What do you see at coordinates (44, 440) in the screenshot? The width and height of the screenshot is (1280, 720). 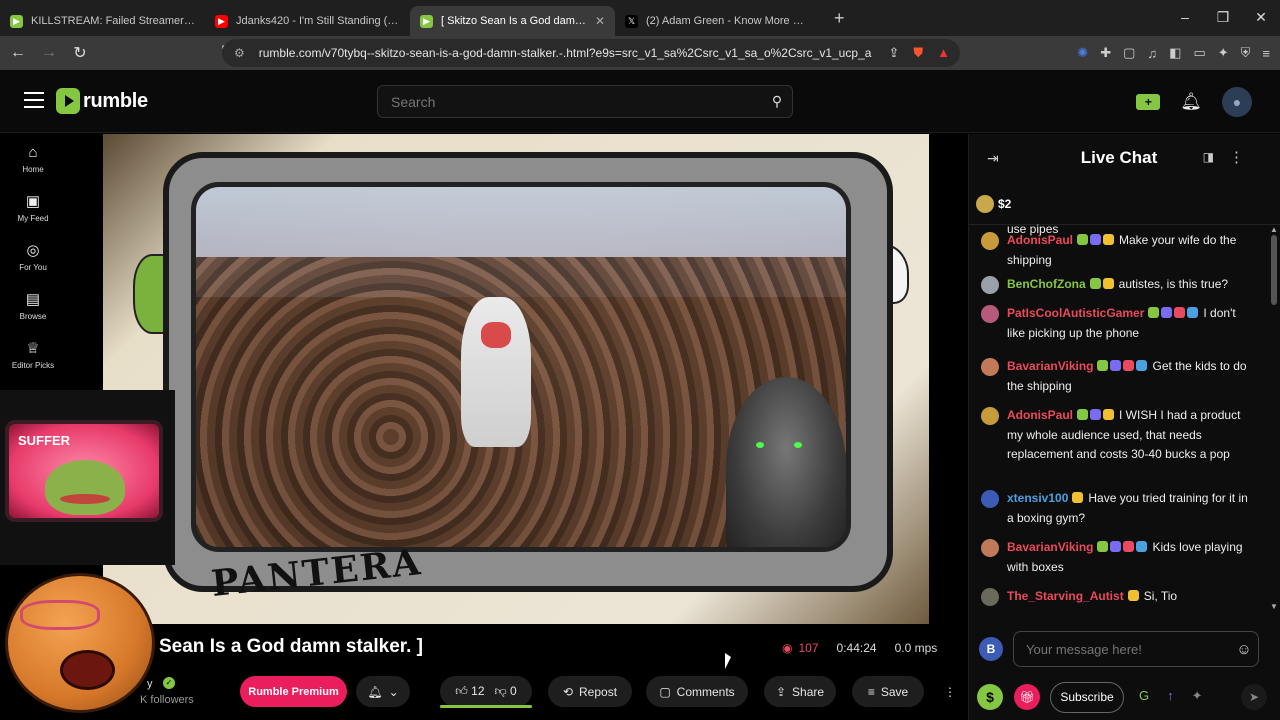 I see `overlay-text: SUFFER` at bounding box center [44, 440].